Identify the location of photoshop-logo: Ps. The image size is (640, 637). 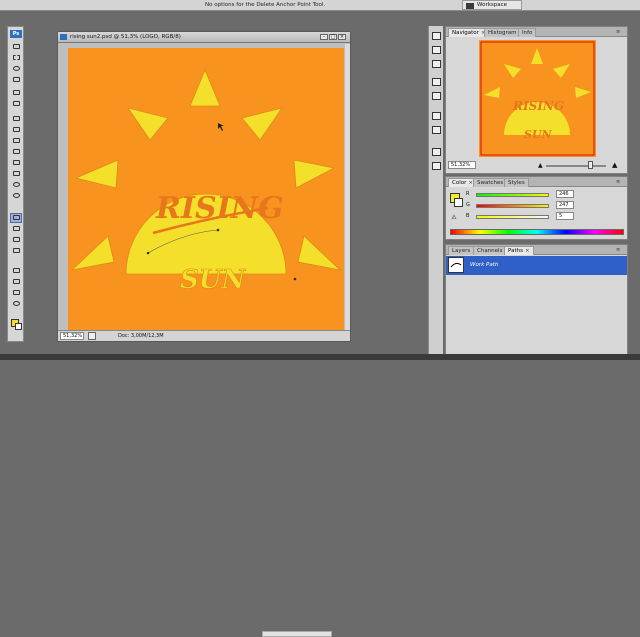
(16, 34).